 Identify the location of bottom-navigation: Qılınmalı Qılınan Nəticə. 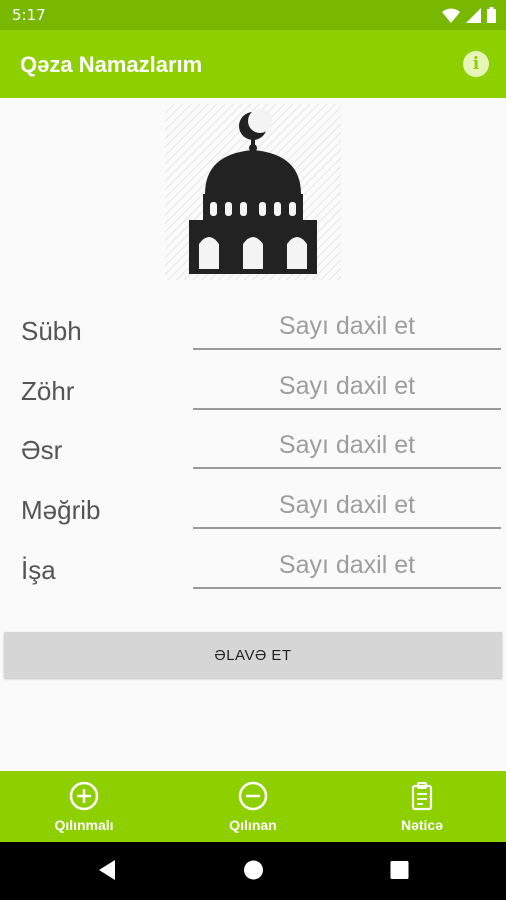
(253, 806).